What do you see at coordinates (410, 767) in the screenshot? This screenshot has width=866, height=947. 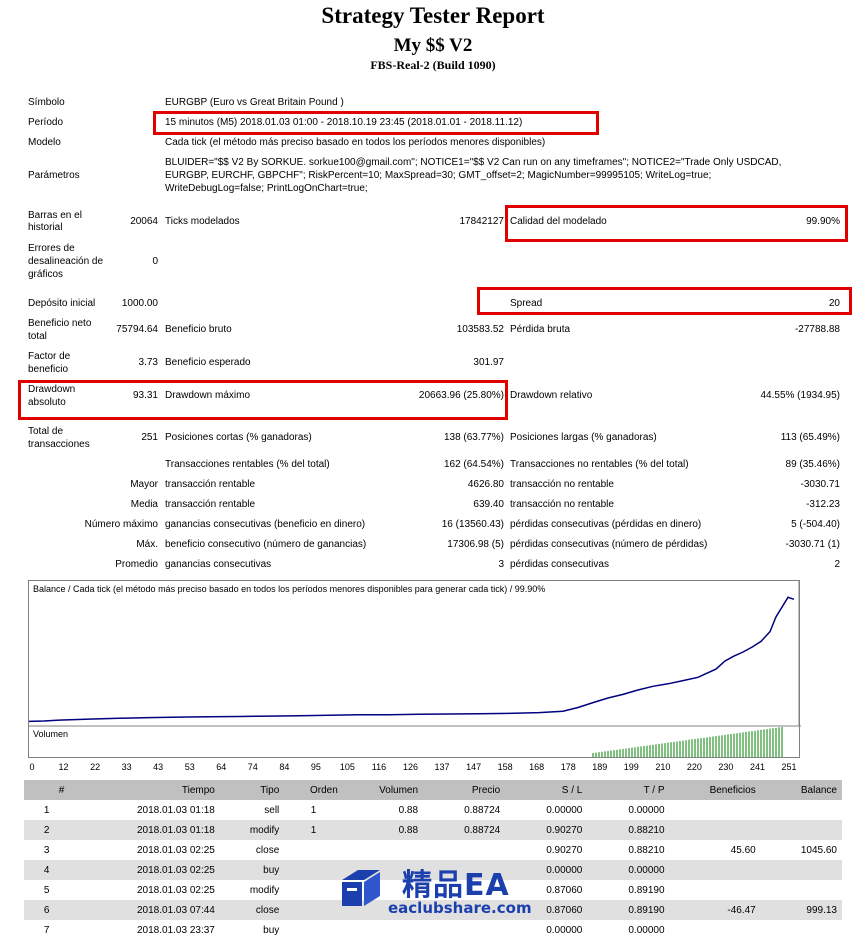 I see `x-tick-label: 126` at bounding box center [410, 767].